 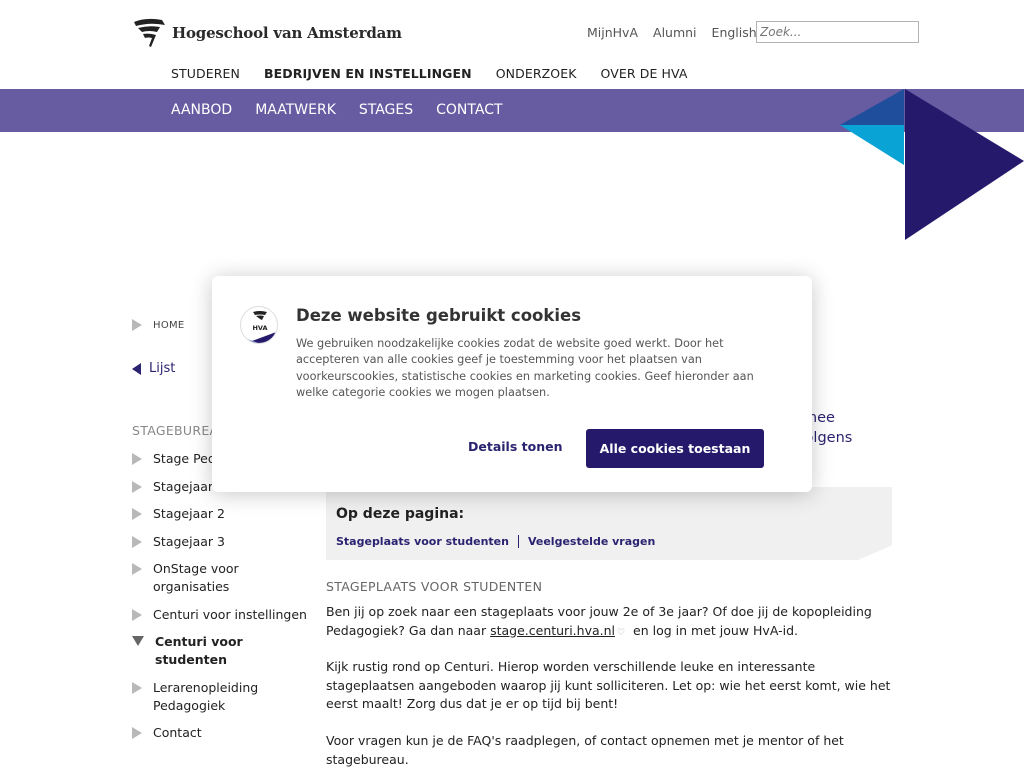 I want to click on subnav-contact: CONTACT, so click(x=469, y=110).